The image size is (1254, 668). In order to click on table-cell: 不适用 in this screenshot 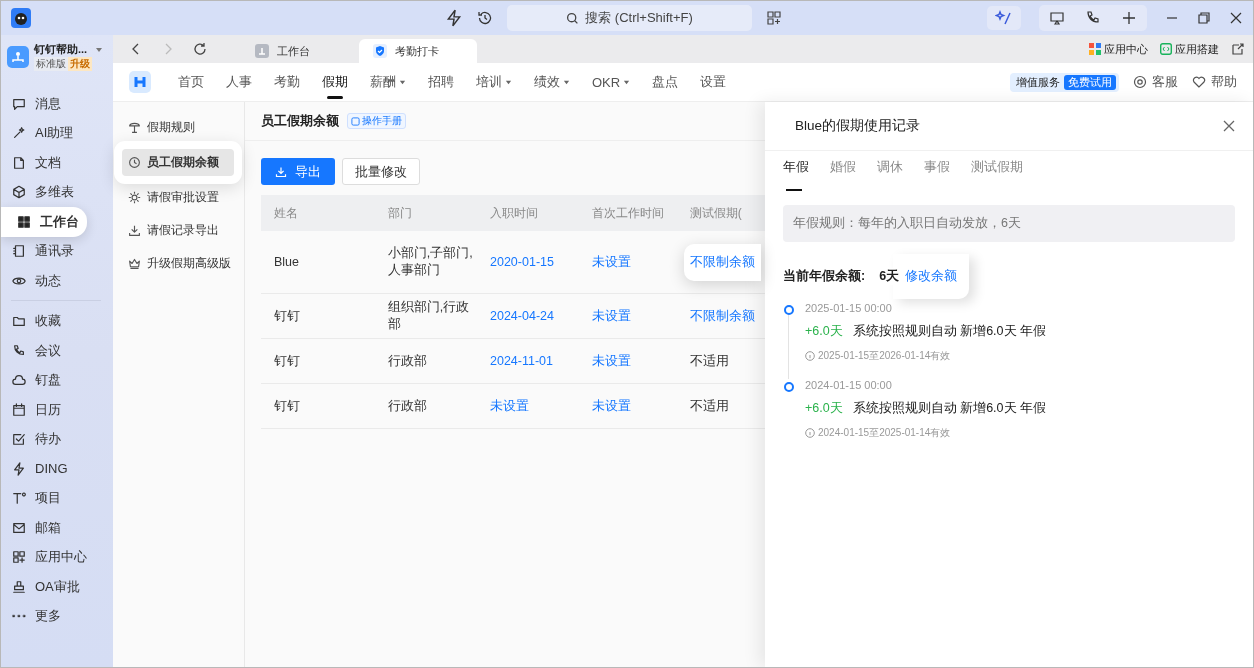, I will do `click(709, 360)`.